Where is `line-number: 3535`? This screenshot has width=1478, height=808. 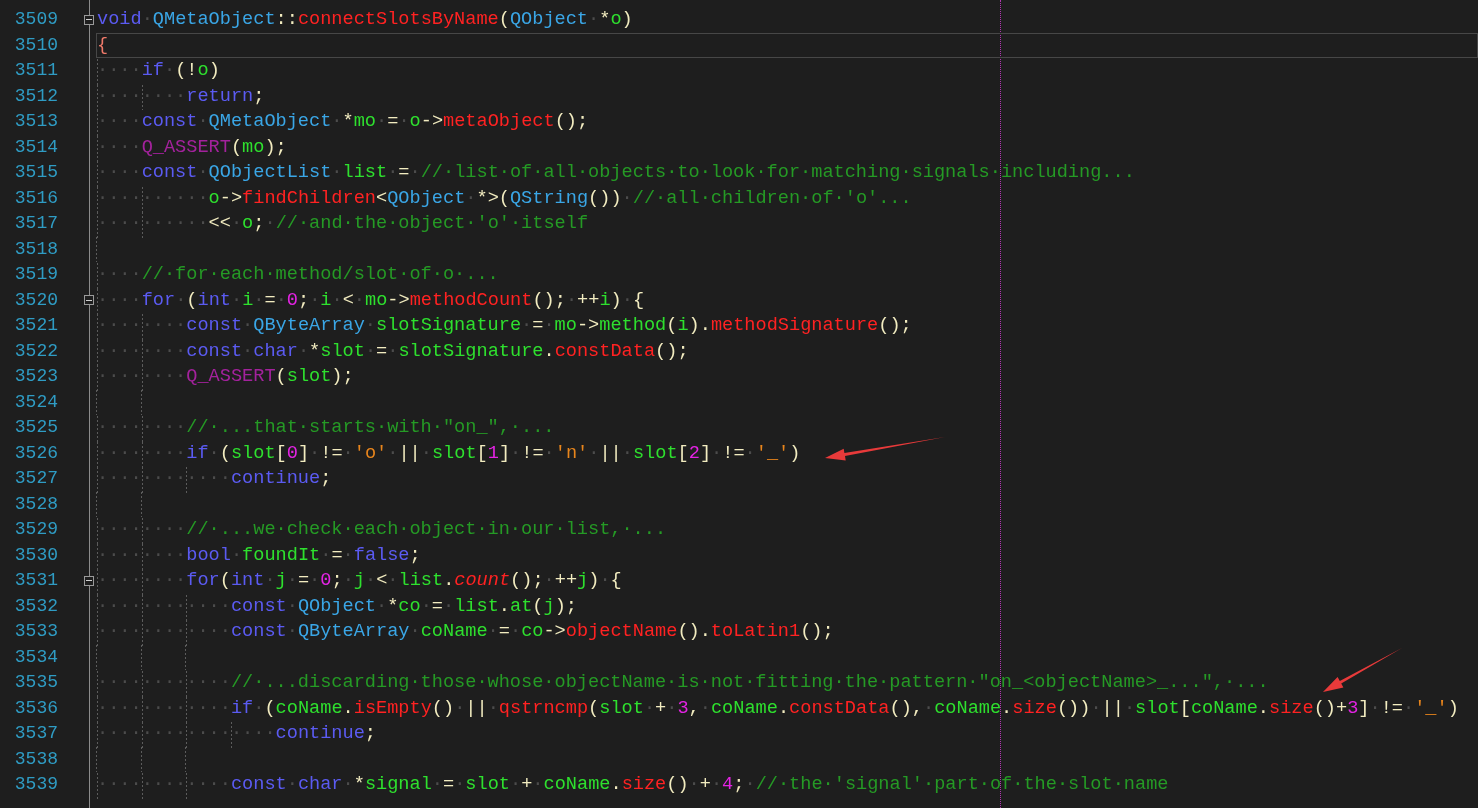 line-number: 3535 is located at coordinates (35, 682).